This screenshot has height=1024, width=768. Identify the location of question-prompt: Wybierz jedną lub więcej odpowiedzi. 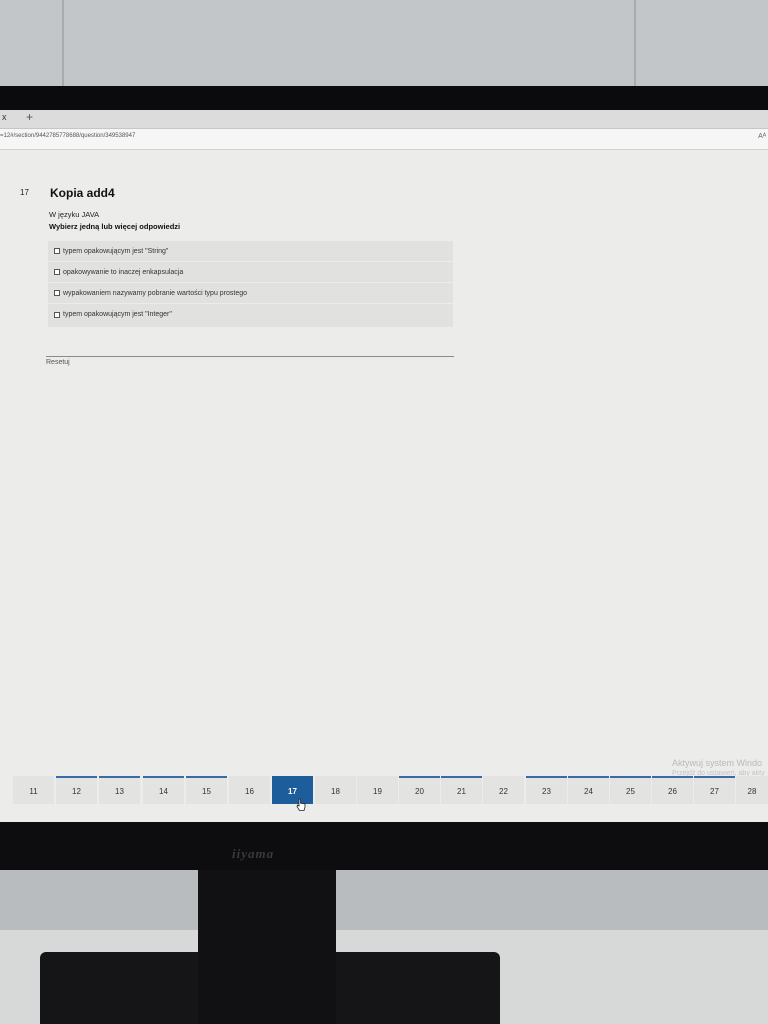
(115, 226).